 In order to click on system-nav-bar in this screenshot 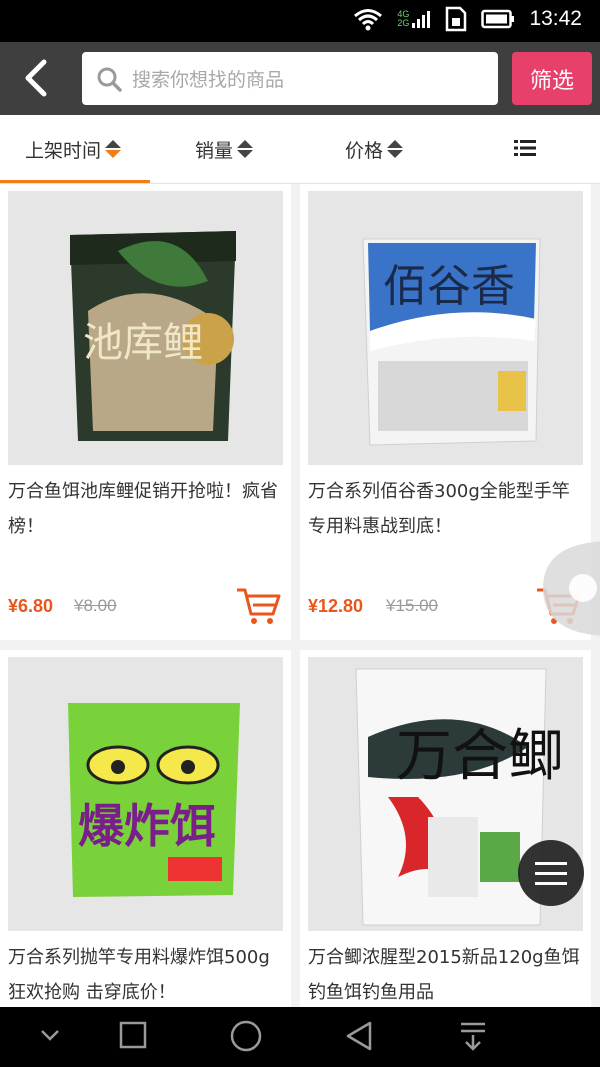, I will do `click(300, 1037)`.